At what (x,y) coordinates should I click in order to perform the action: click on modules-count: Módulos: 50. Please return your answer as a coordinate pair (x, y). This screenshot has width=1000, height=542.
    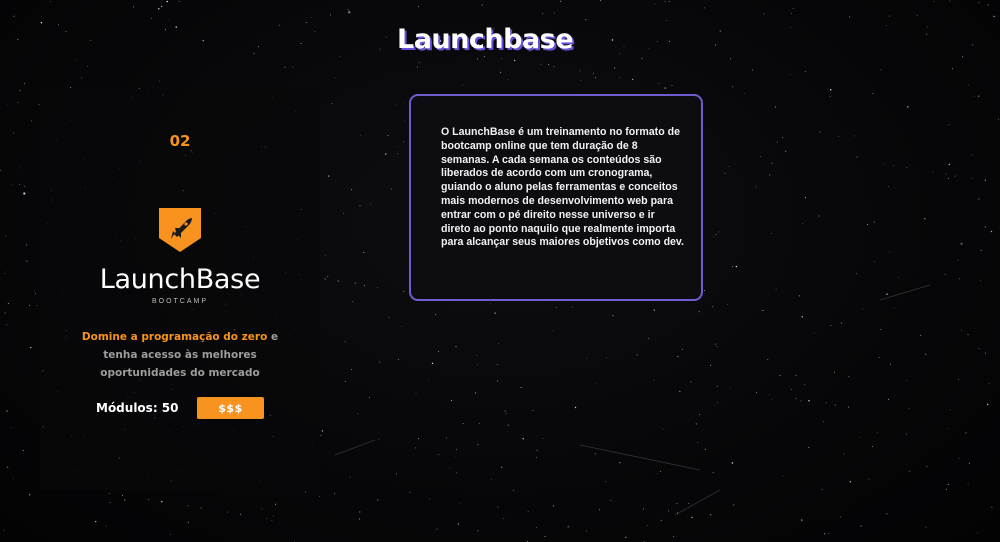
    Looking at the image, I should click on (137, 408).